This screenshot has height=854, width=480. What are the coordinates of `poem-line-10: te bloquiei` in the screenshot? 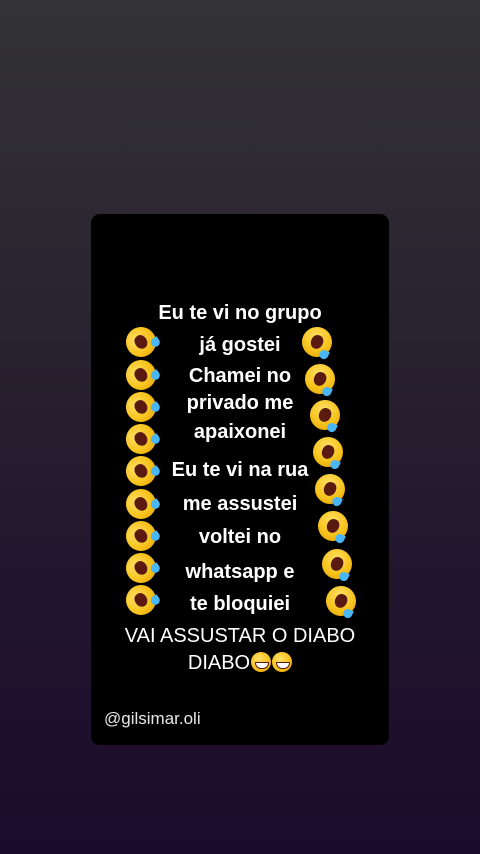 It's located at (240, 604).